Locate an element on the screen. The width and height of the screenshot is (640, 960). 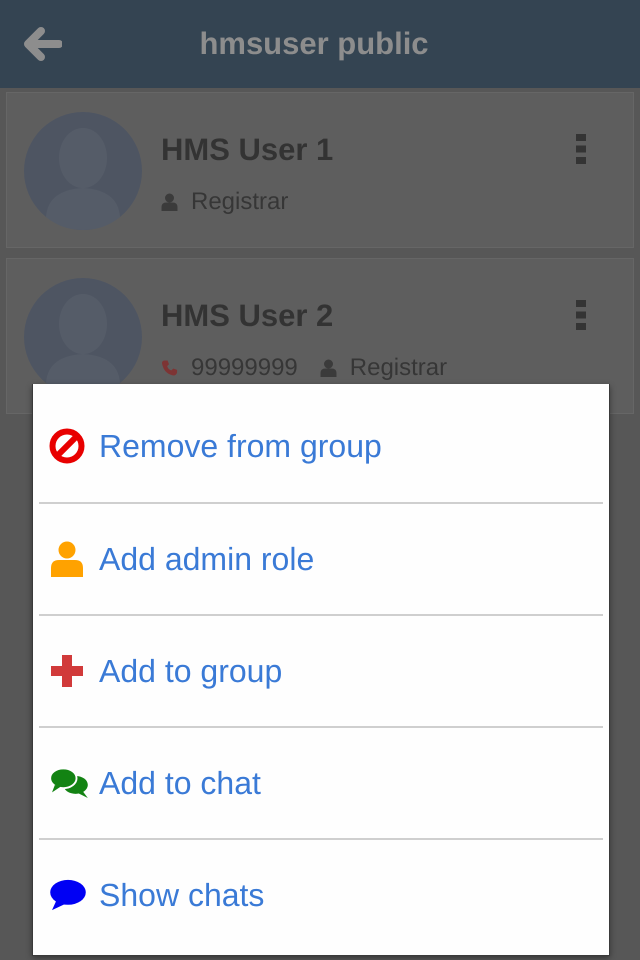
prohibited-icon is located at coordinates (67, 446).